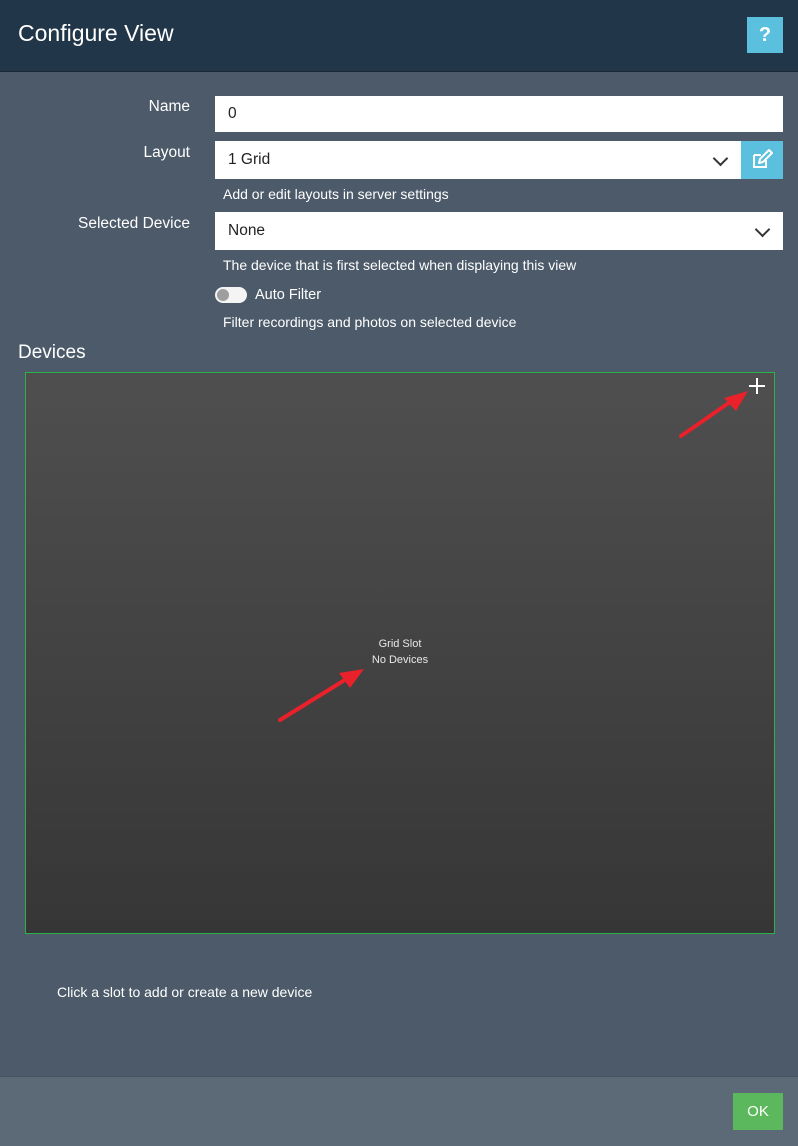 The height and width of the screenshot is (1146, 798). Describe the element at coordinates (399, 1111) in the screenshot. I see `dialog-footer: OK` at that location.